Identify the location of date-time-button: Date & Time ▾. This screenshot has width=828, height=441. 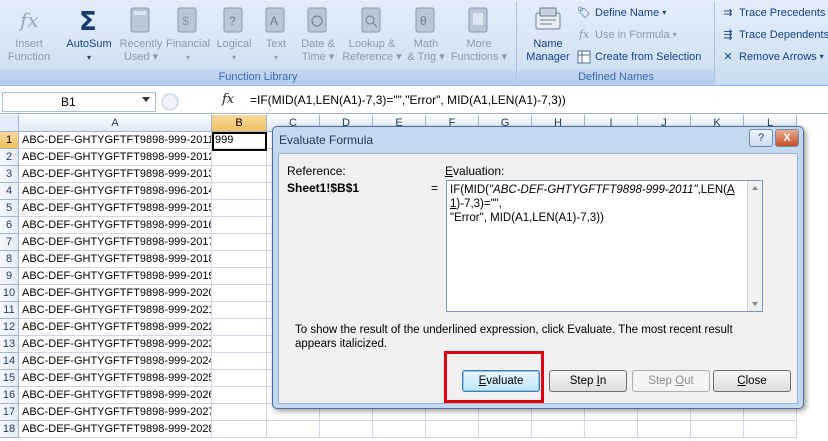
(318, 34).